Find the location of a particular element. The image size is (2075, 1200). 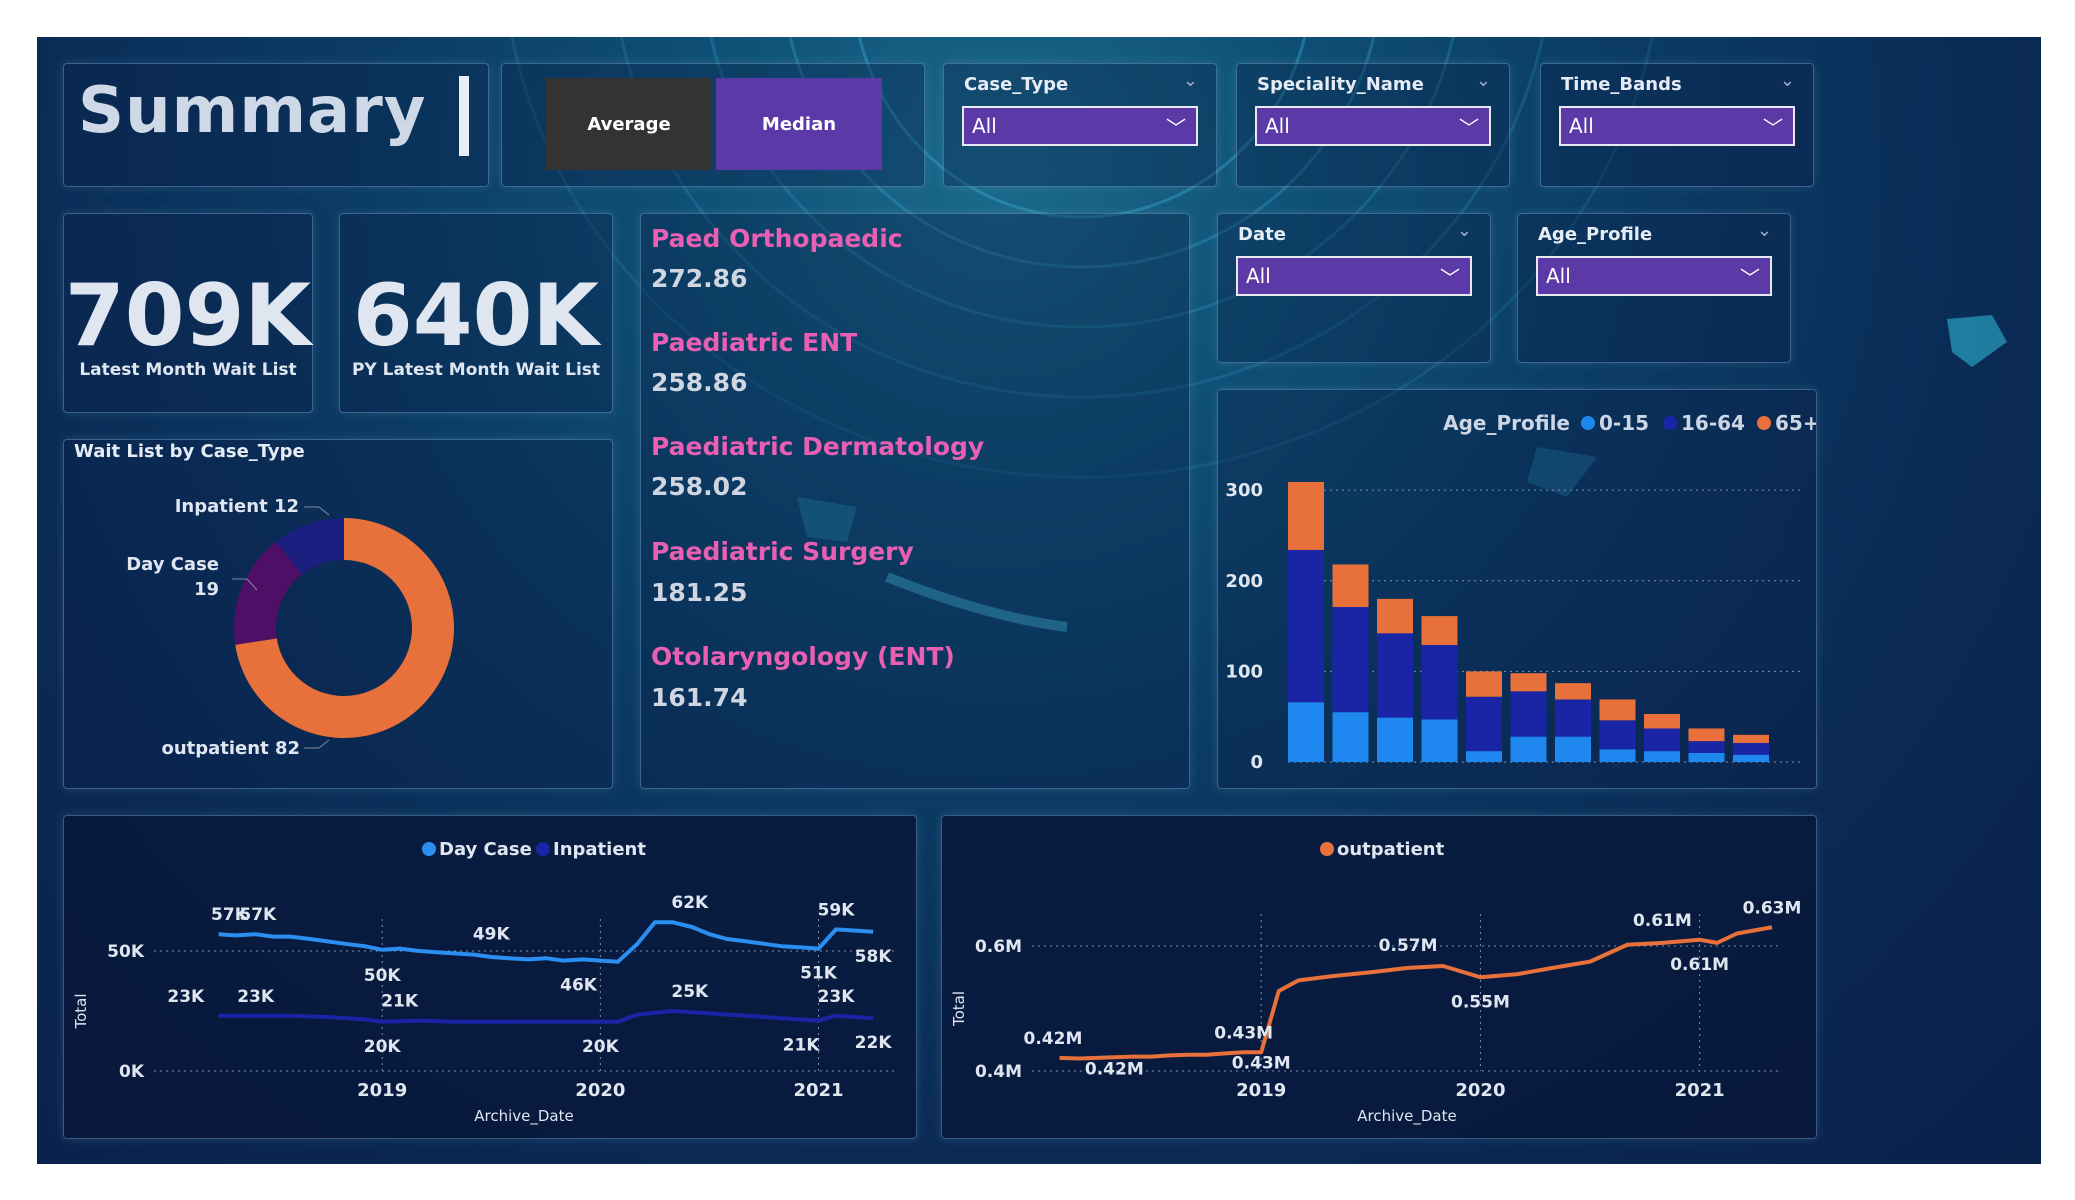

x-tick-label: 2020 is located at coordinates (1480, 1090).